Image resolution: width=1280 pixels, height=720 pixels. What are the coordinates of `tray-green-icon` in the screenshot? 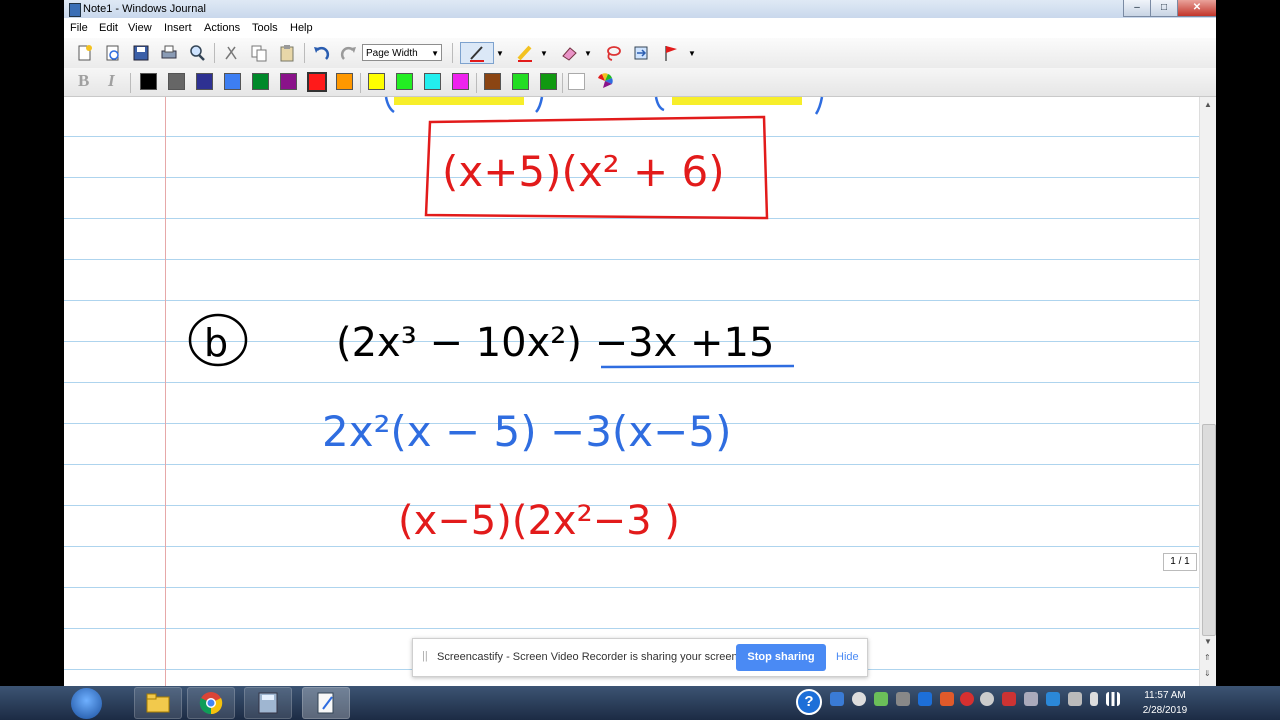 It's located at (881, 699).